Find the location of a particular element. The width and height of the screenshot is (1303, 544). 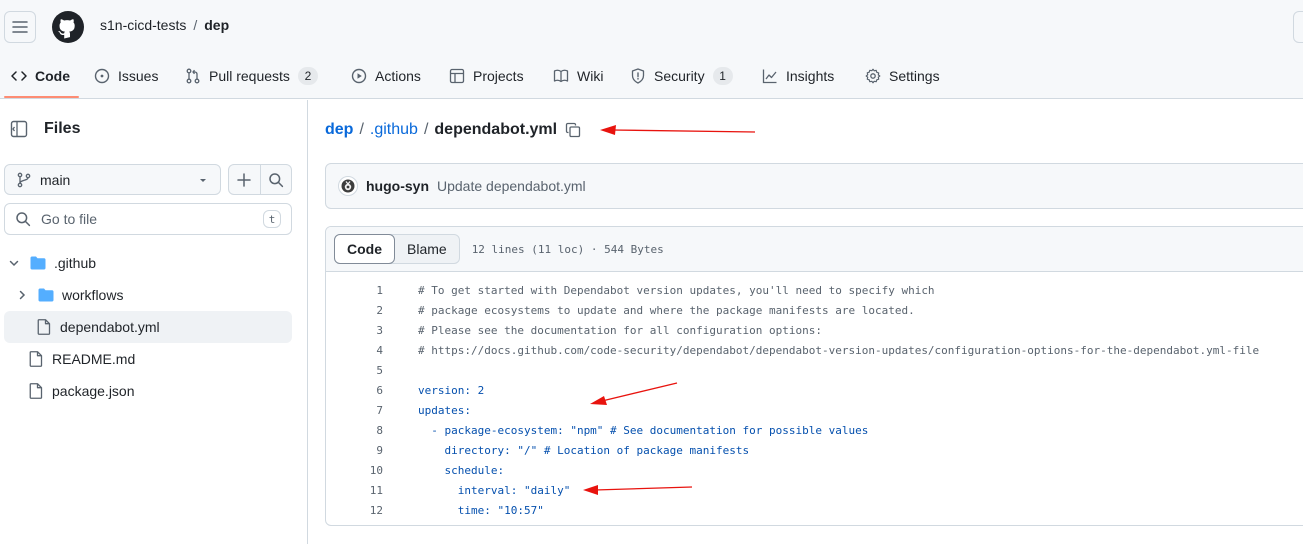

user-avatar-icon is located at coordinates (348, 186).